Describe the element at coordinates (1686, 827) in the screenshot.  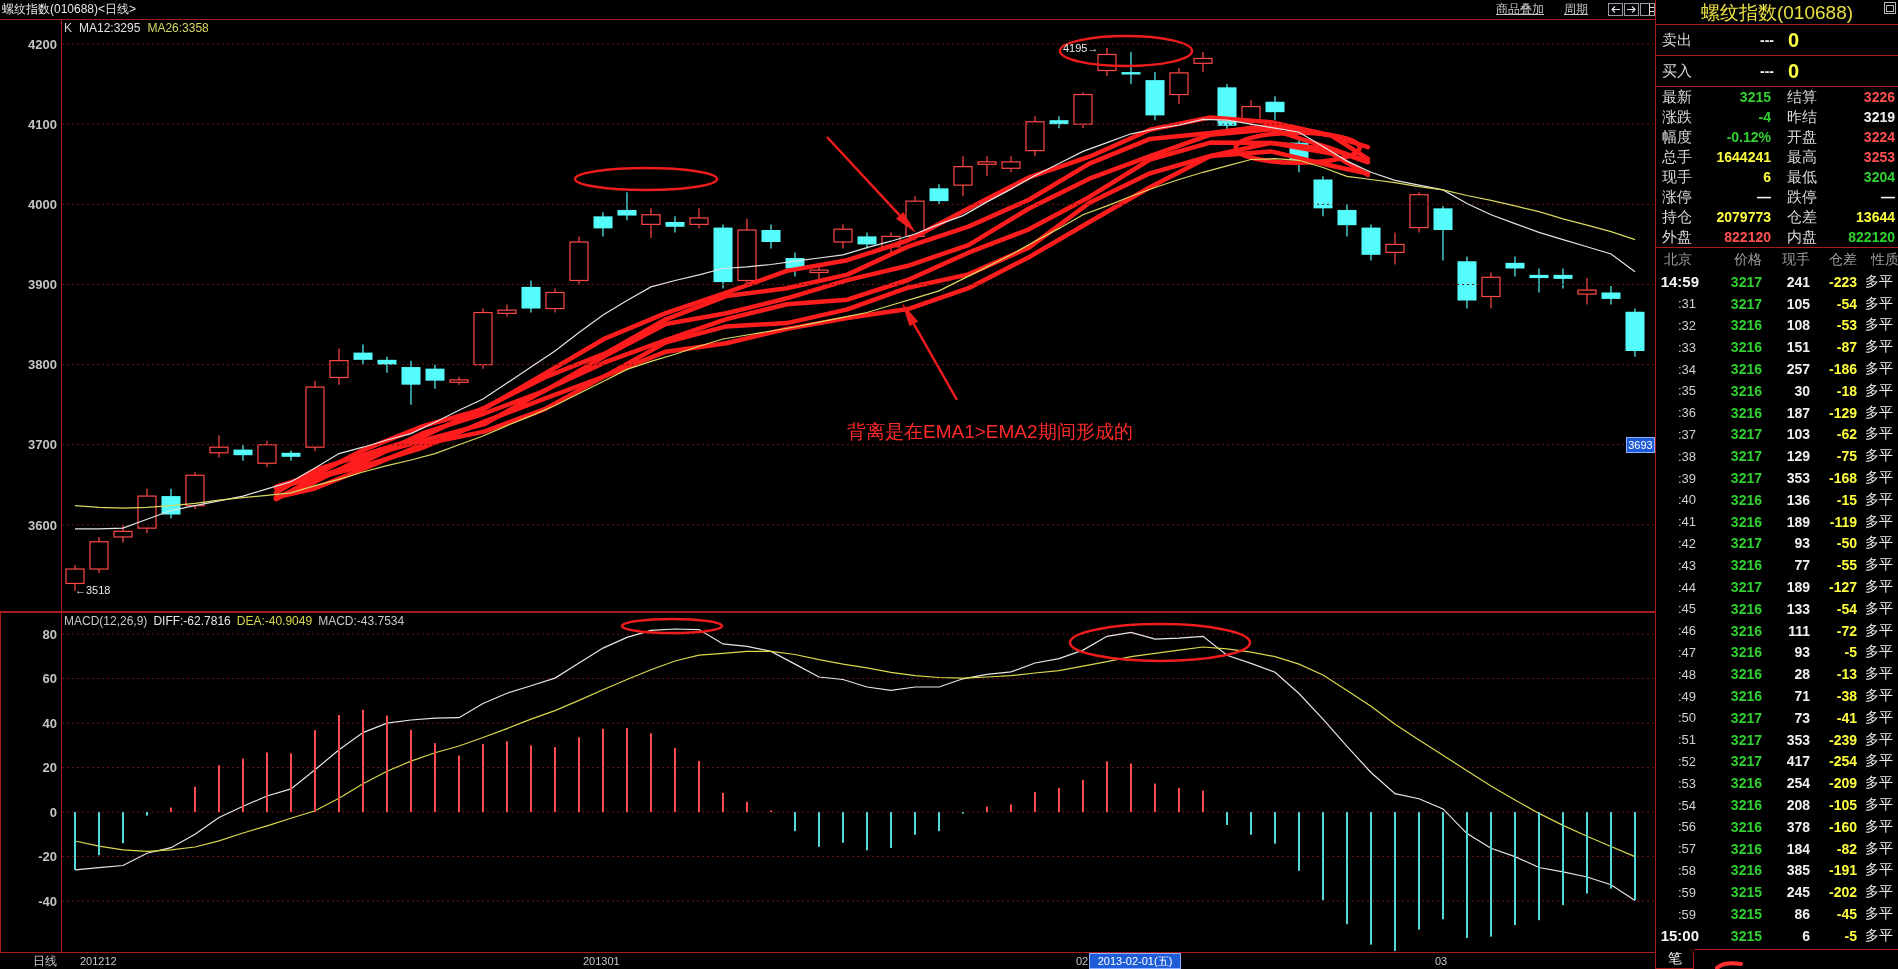
I see `tick-time: :56` at that location.